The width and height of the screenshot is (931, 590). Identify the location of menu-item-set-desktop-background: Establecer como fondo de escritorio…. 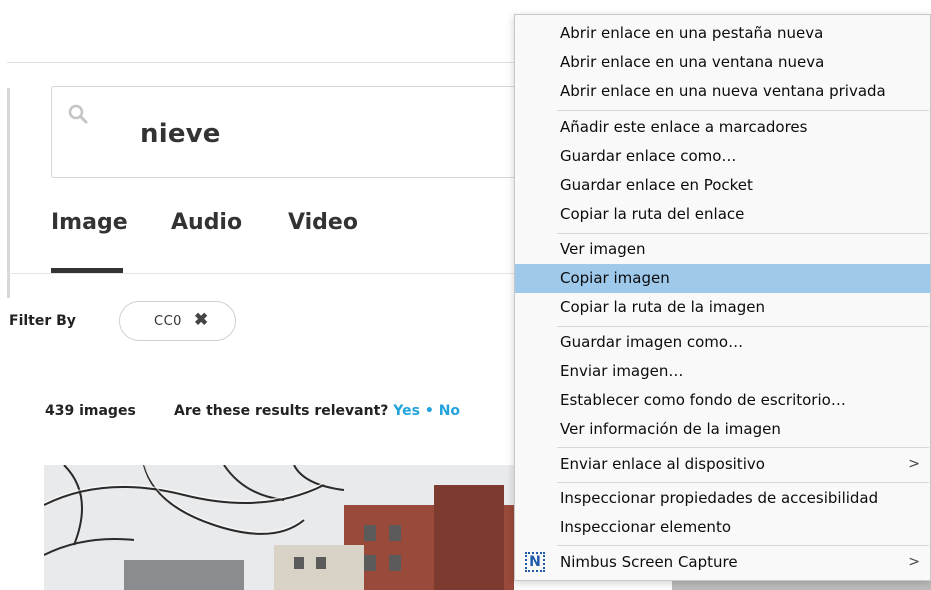
(722, 400).